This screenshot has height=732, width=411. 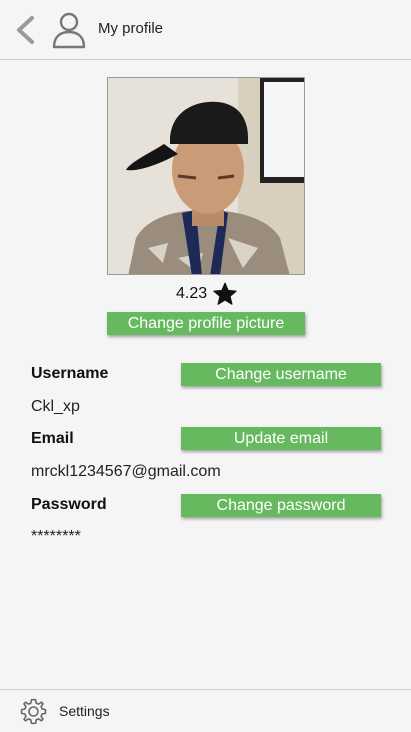 I want to click on password-label: Password, so click(x=69, y=504).